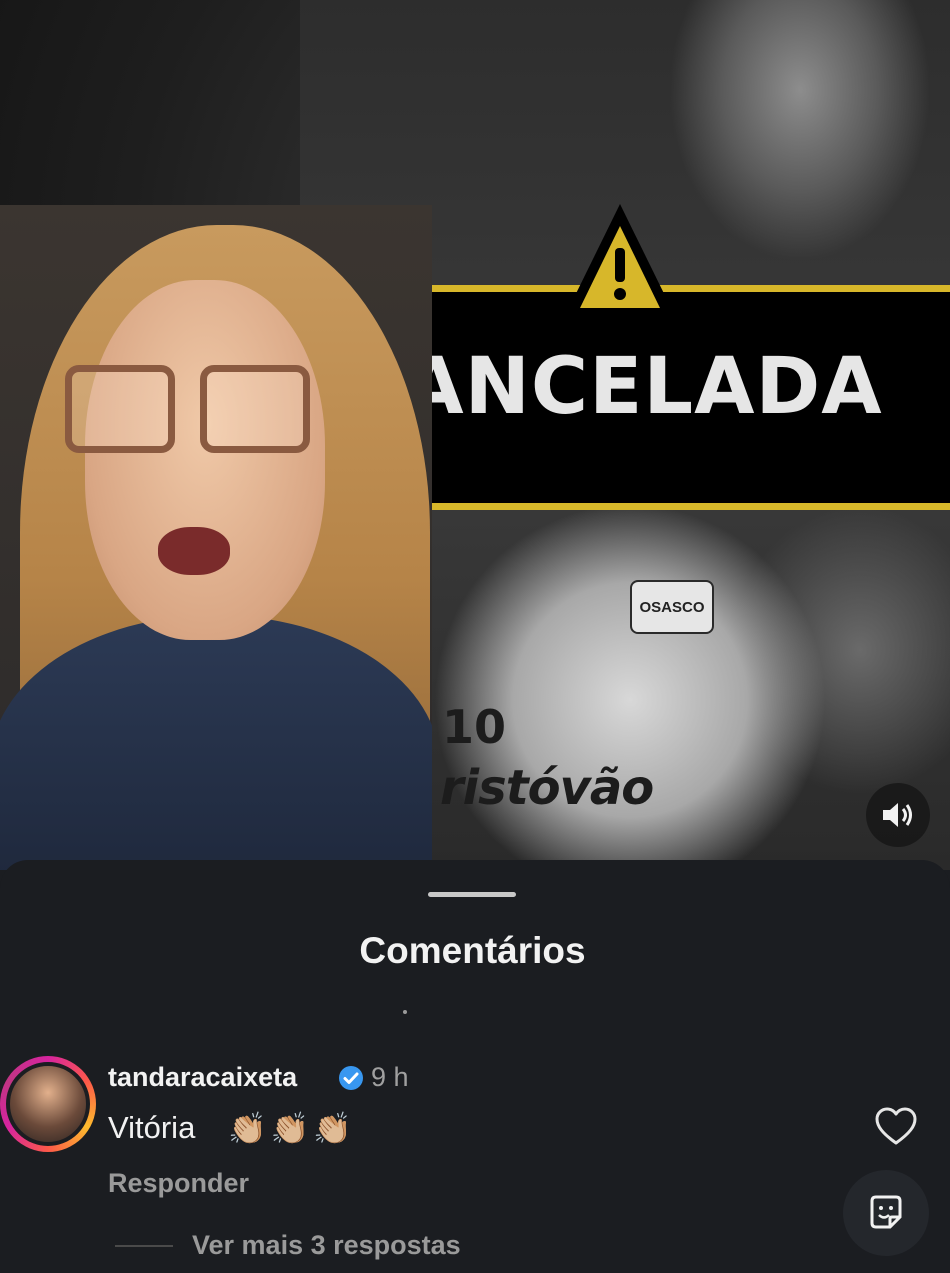 The image size is (950, 1273). I want to click on view-more-replies-button: Ver mais 3 respostas, so click(326, 1245).